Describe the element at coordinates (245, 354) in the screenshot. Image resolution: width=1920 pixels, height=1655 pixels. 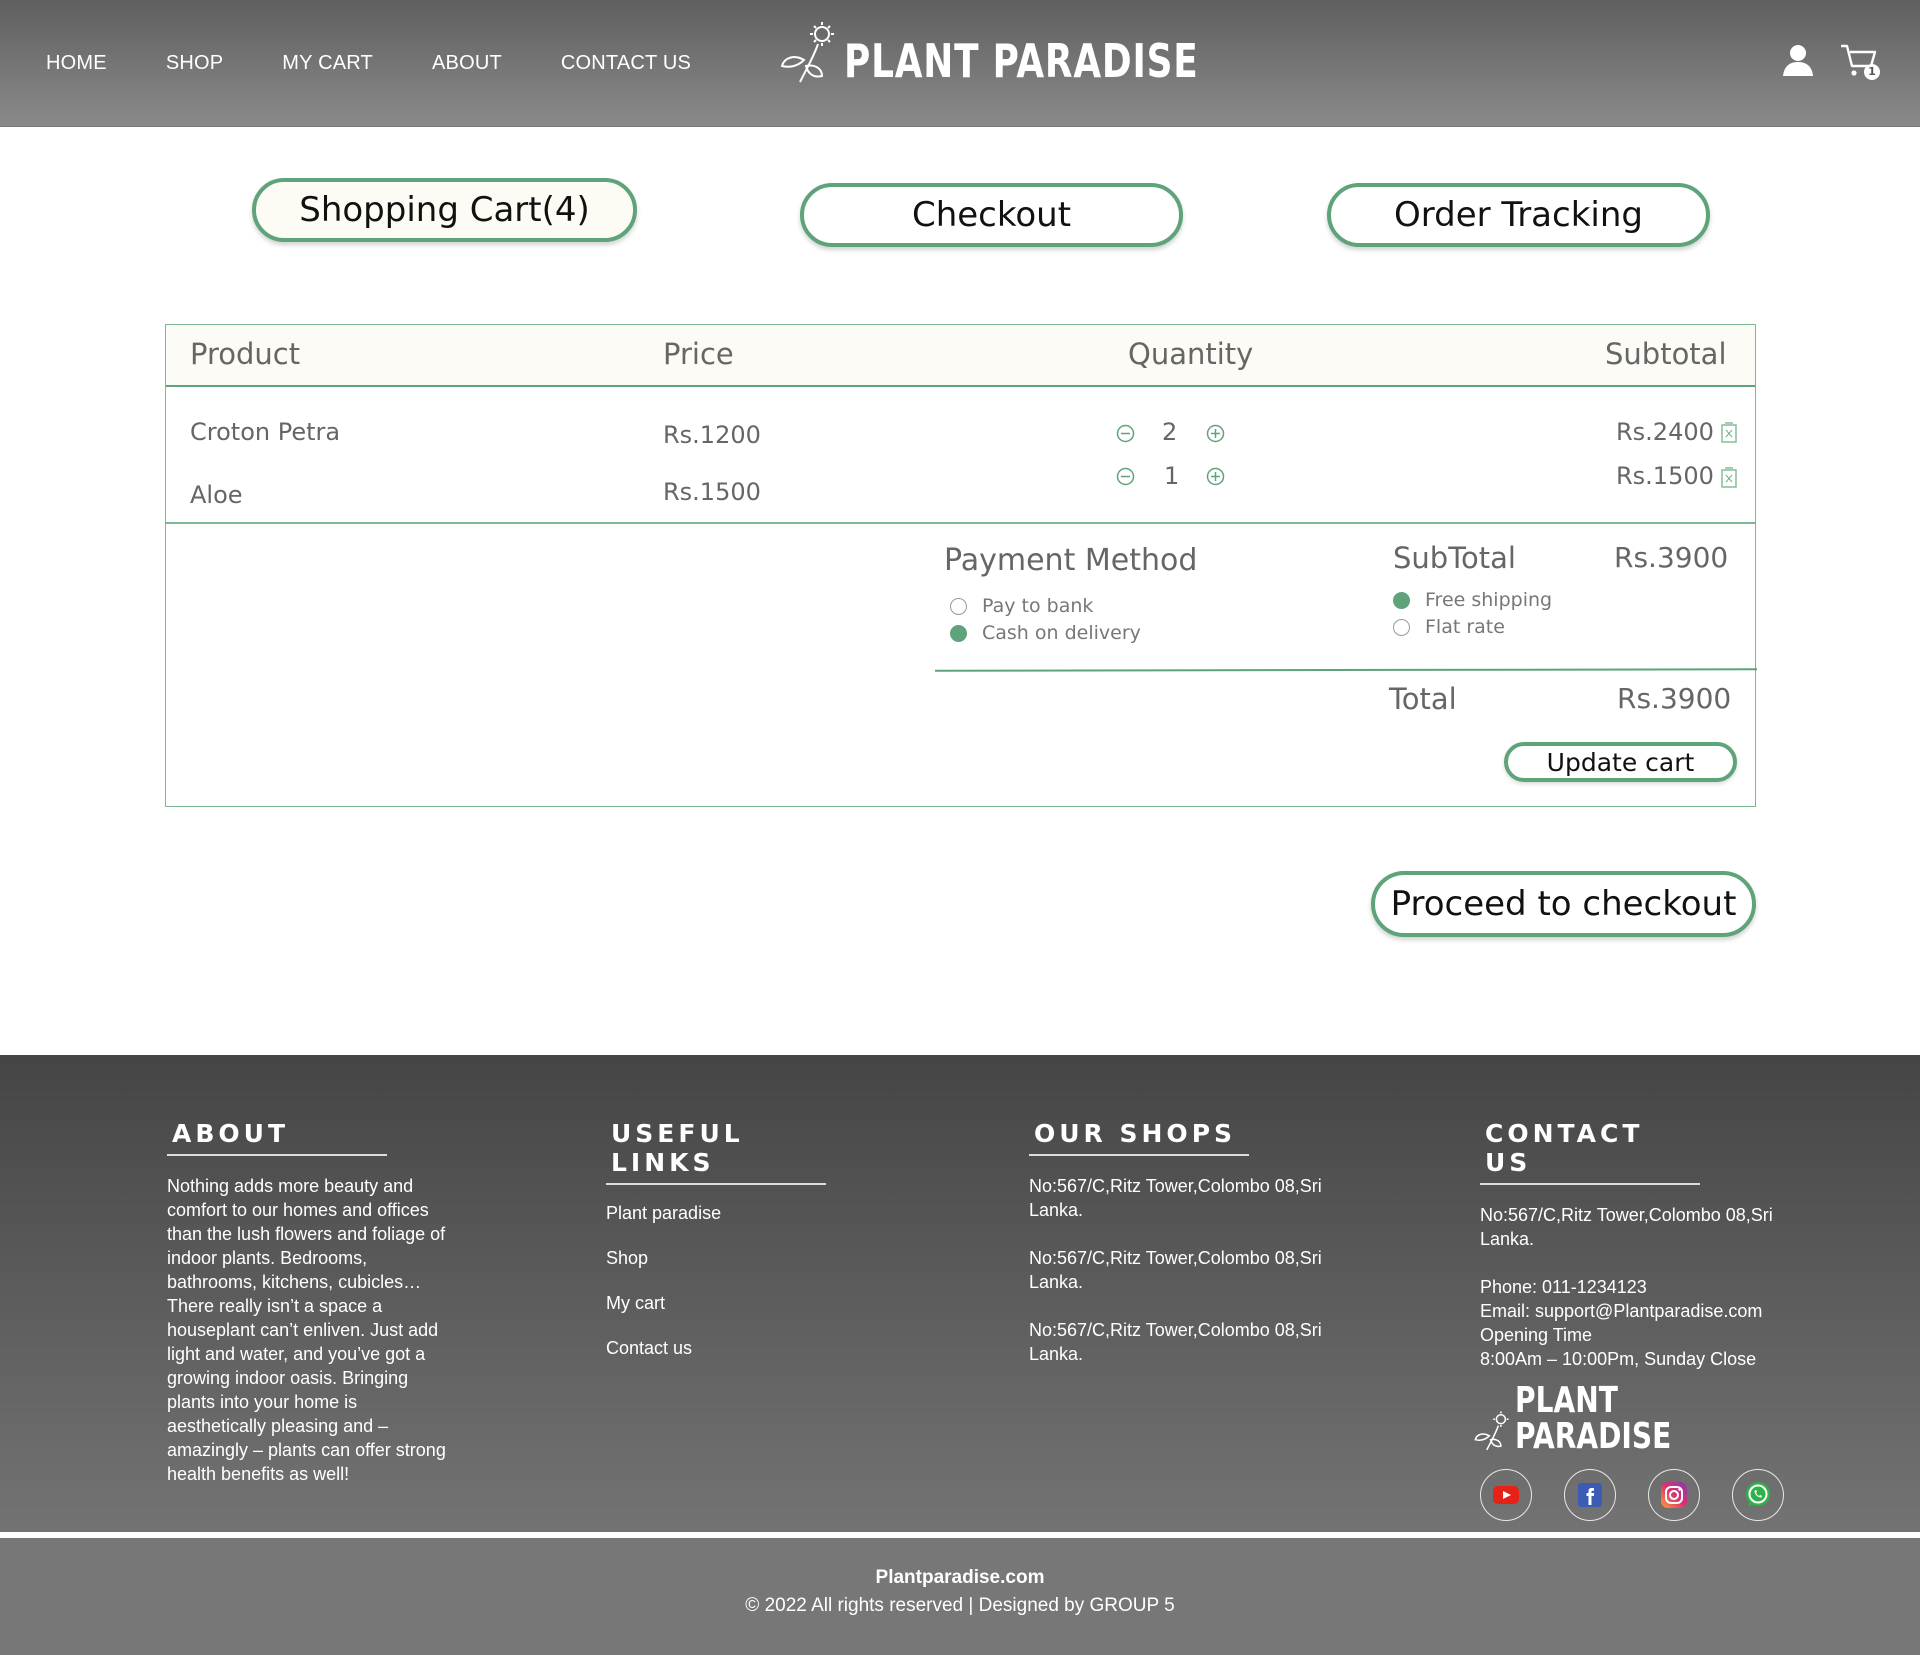
I see `column-header-product: Product` at that location.